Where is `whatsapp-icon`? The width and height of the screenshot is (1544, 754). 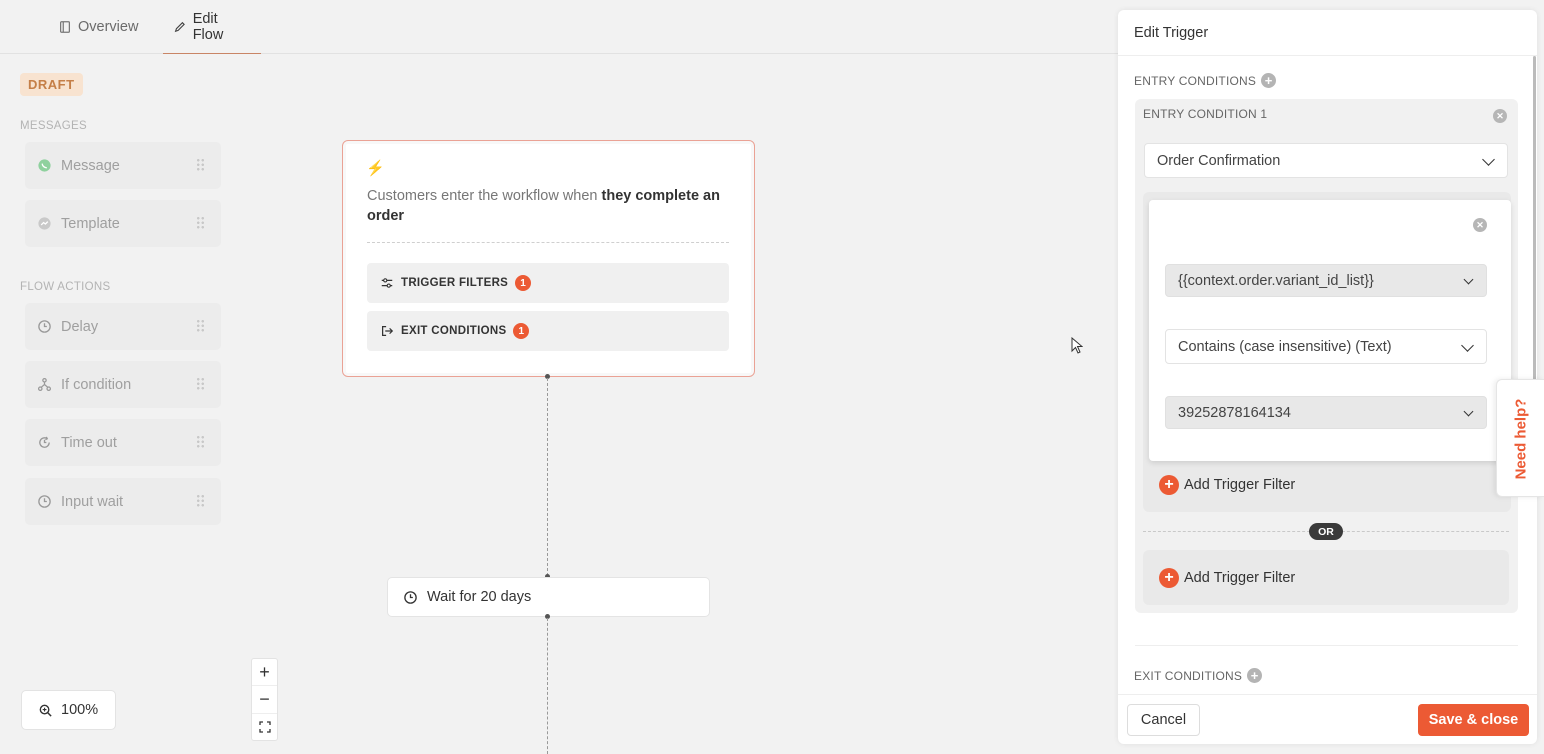 whatsapp-icon is located at coordinates (44, 165).